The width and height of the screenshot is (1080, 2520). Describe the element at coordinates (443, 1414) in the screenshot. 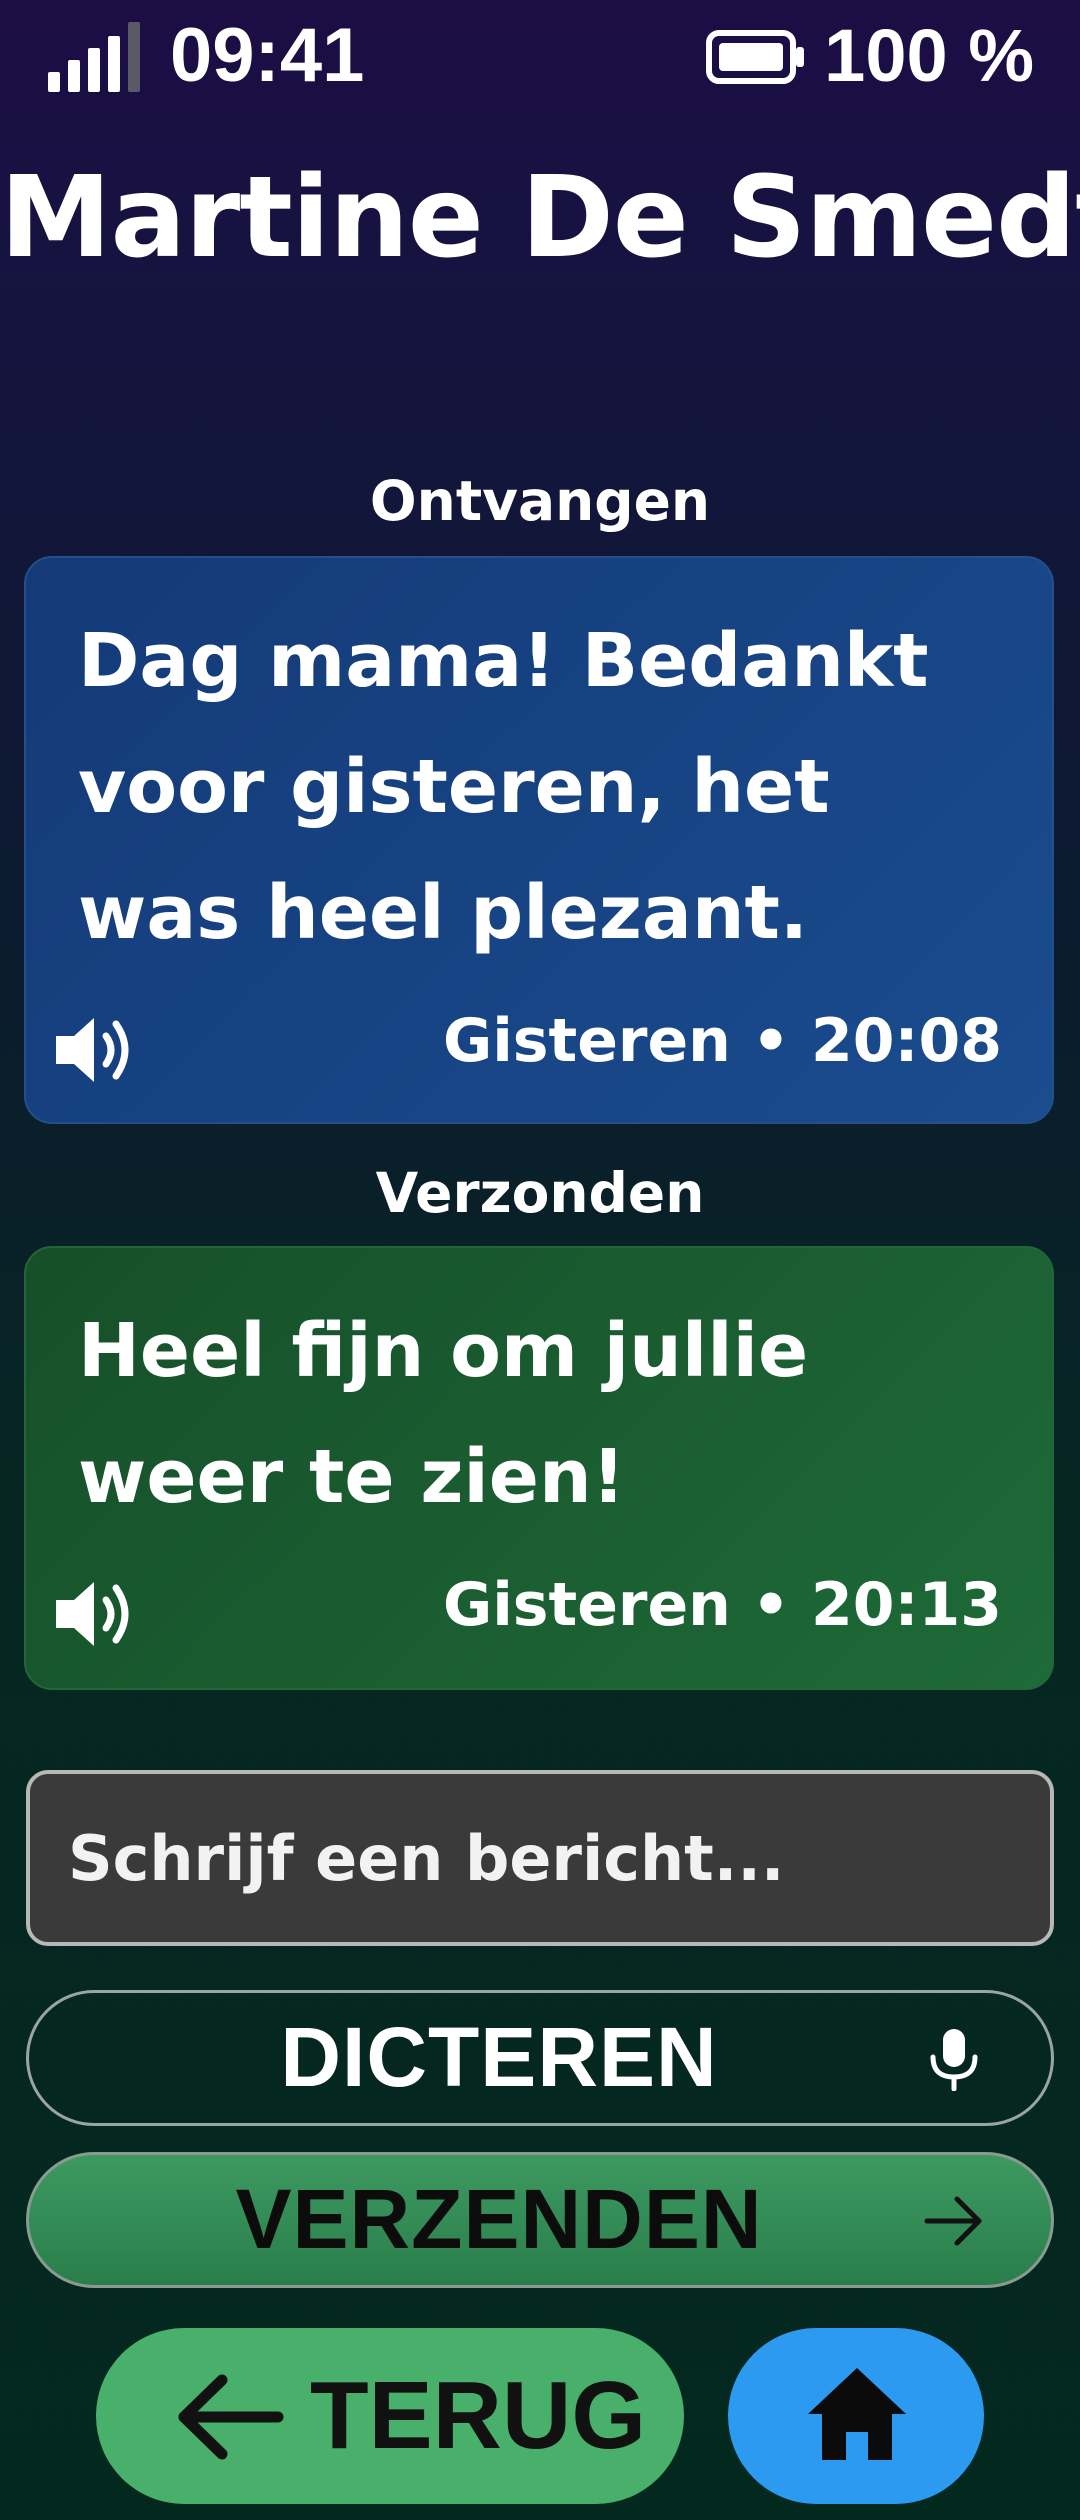

I see `message-text: Heel fijn om jullie weer te zien!` at that location.